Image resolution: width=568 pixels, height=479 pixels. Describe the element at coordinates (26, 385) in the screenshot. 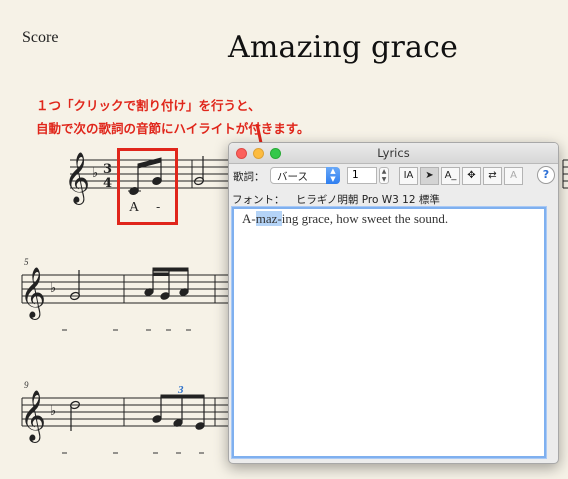

I see `measure-number-9: 9` at that location.